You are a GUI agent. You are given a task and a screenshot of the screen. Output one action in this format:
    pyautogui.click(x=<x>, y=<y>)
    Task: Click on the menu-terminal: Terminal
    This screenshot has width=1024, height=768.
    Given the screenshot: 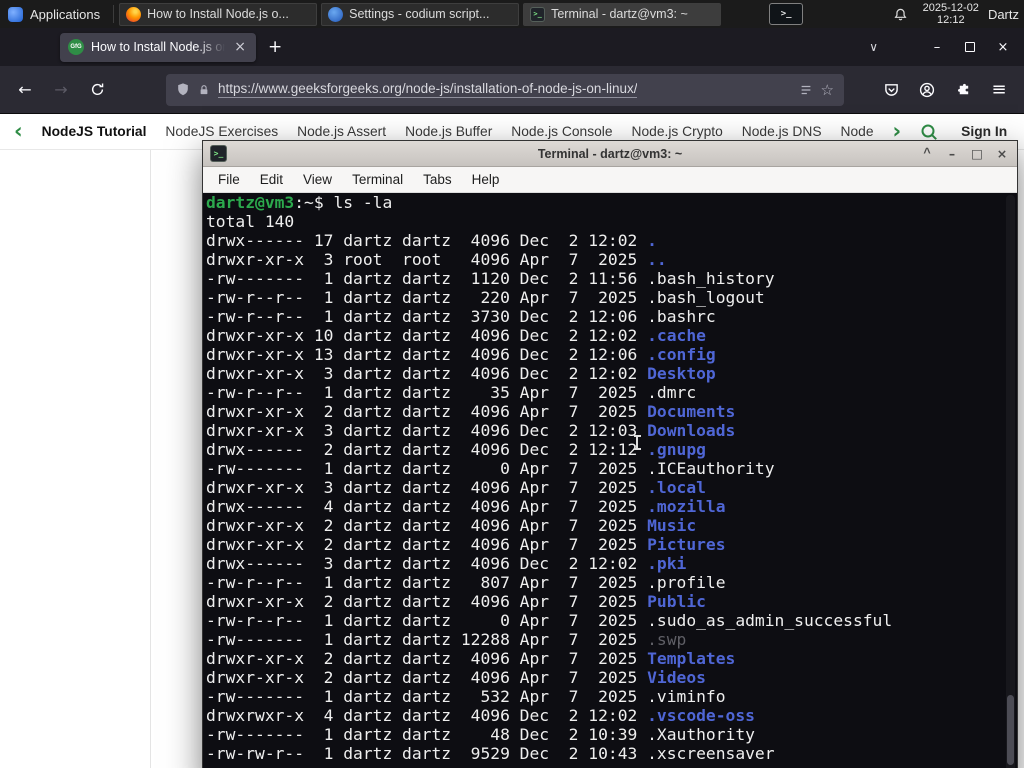 What is the action you would take?
    pyautogui.click(x=377, y=179)
    